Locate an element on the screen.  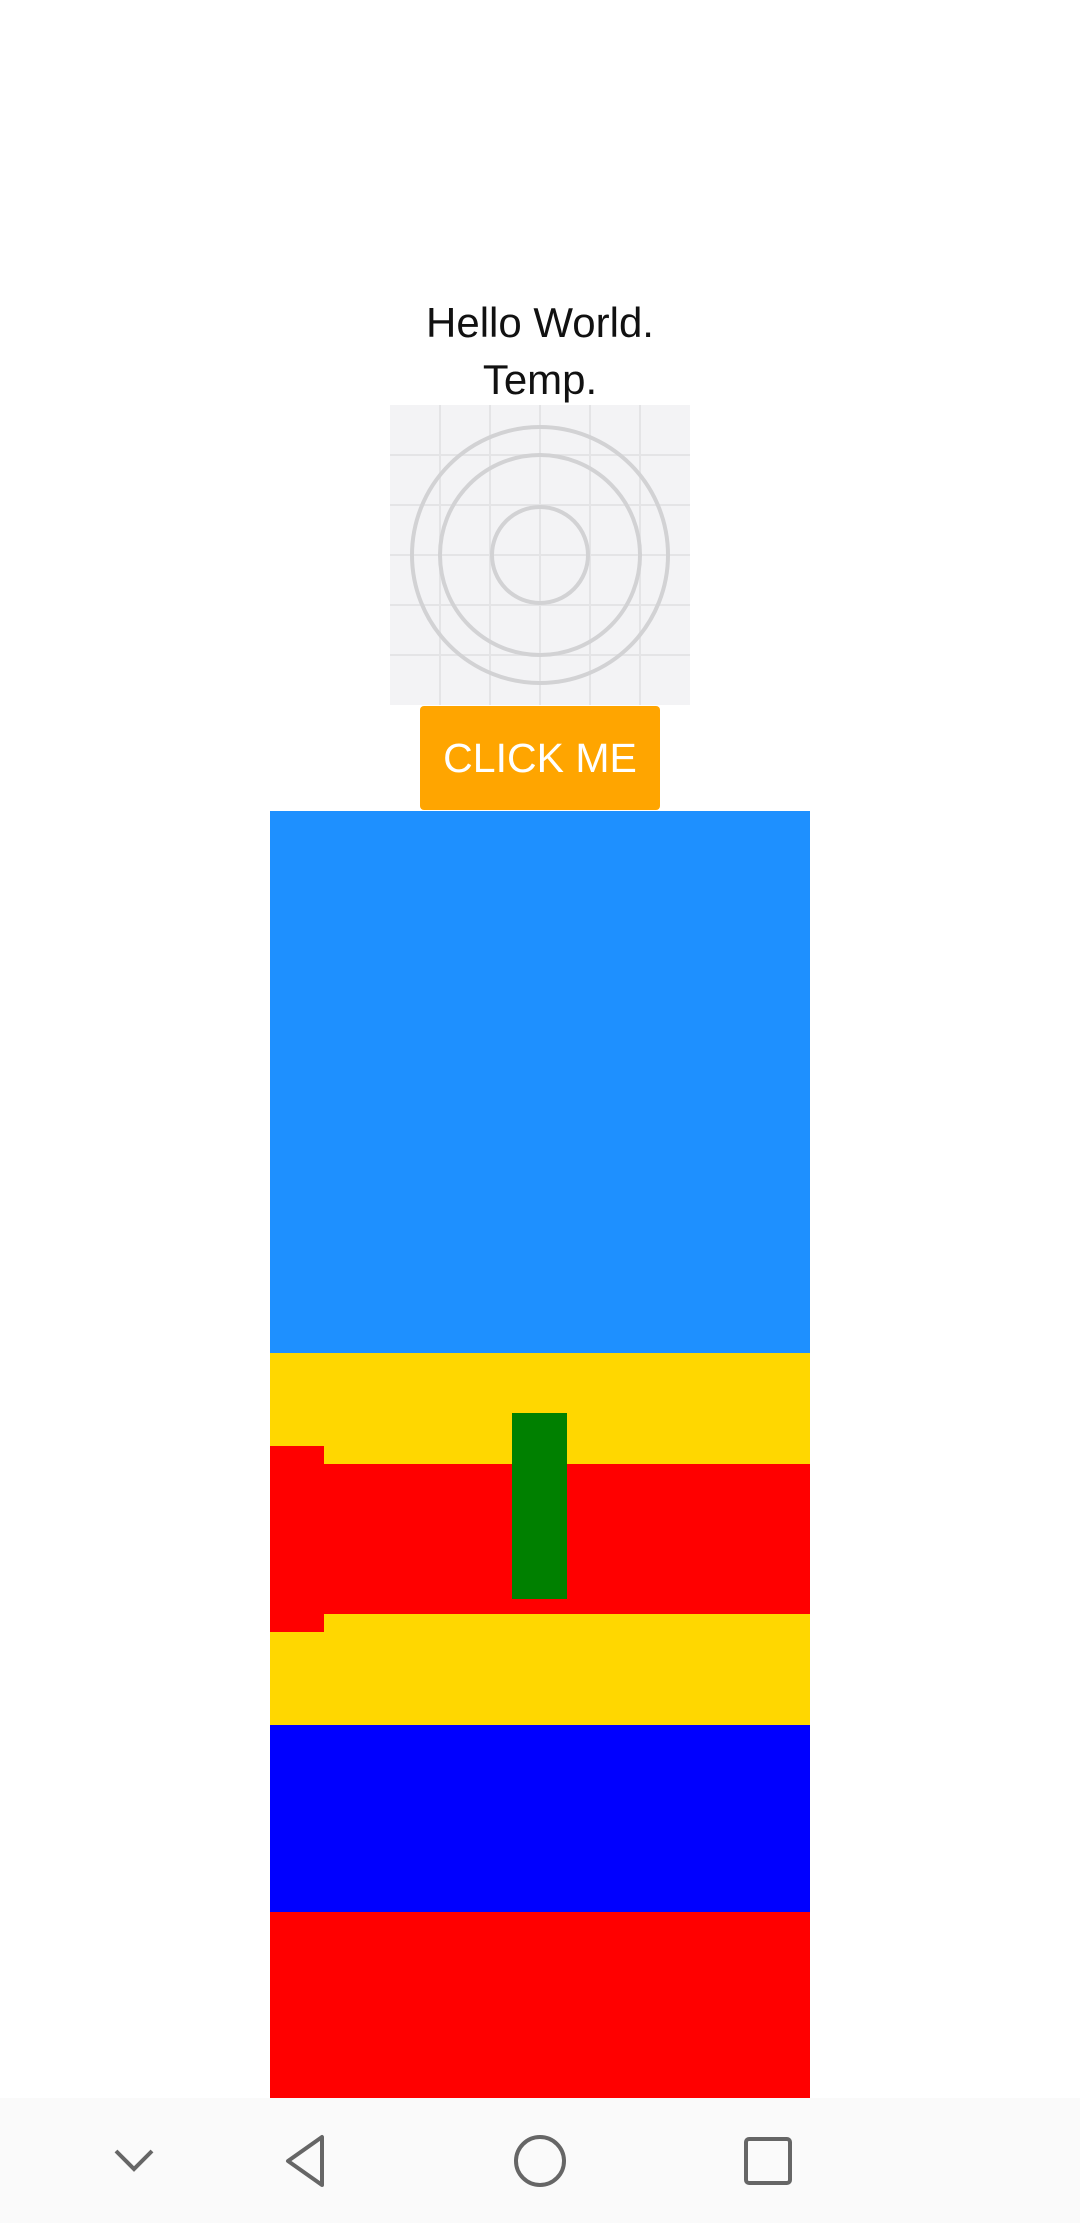
hello-text: Hello World. is located at coordinates (540, 322).